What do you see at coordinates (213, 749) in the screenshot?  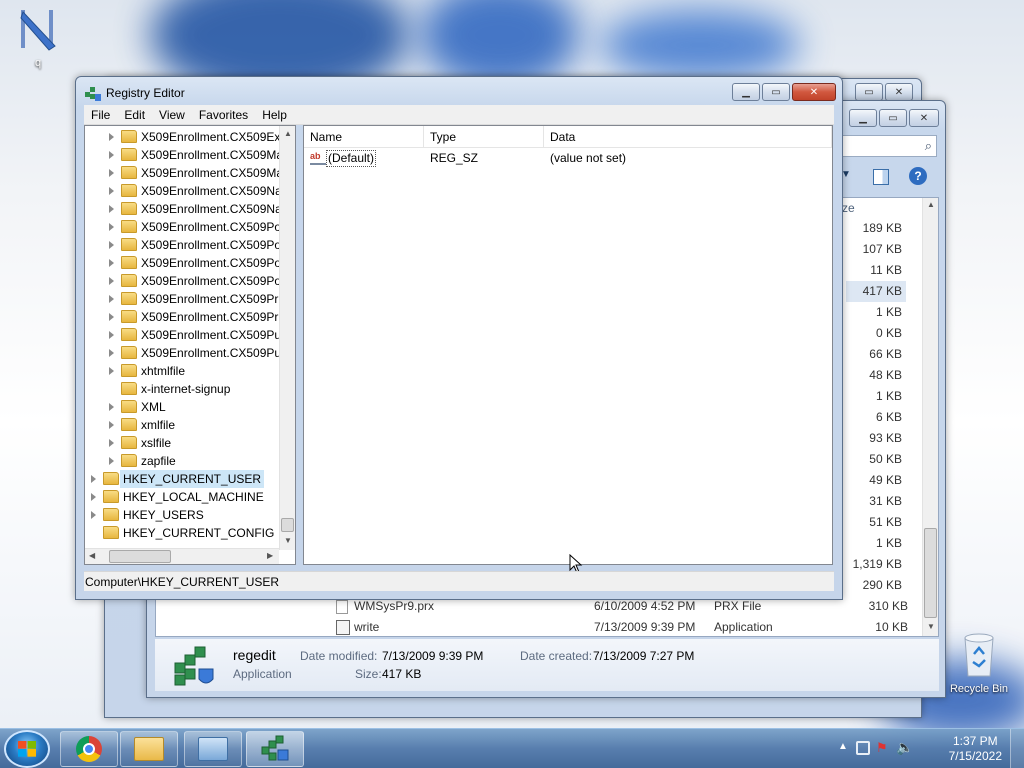 I see `taskbar-control-panel-button` at bounding box center [213, 749].